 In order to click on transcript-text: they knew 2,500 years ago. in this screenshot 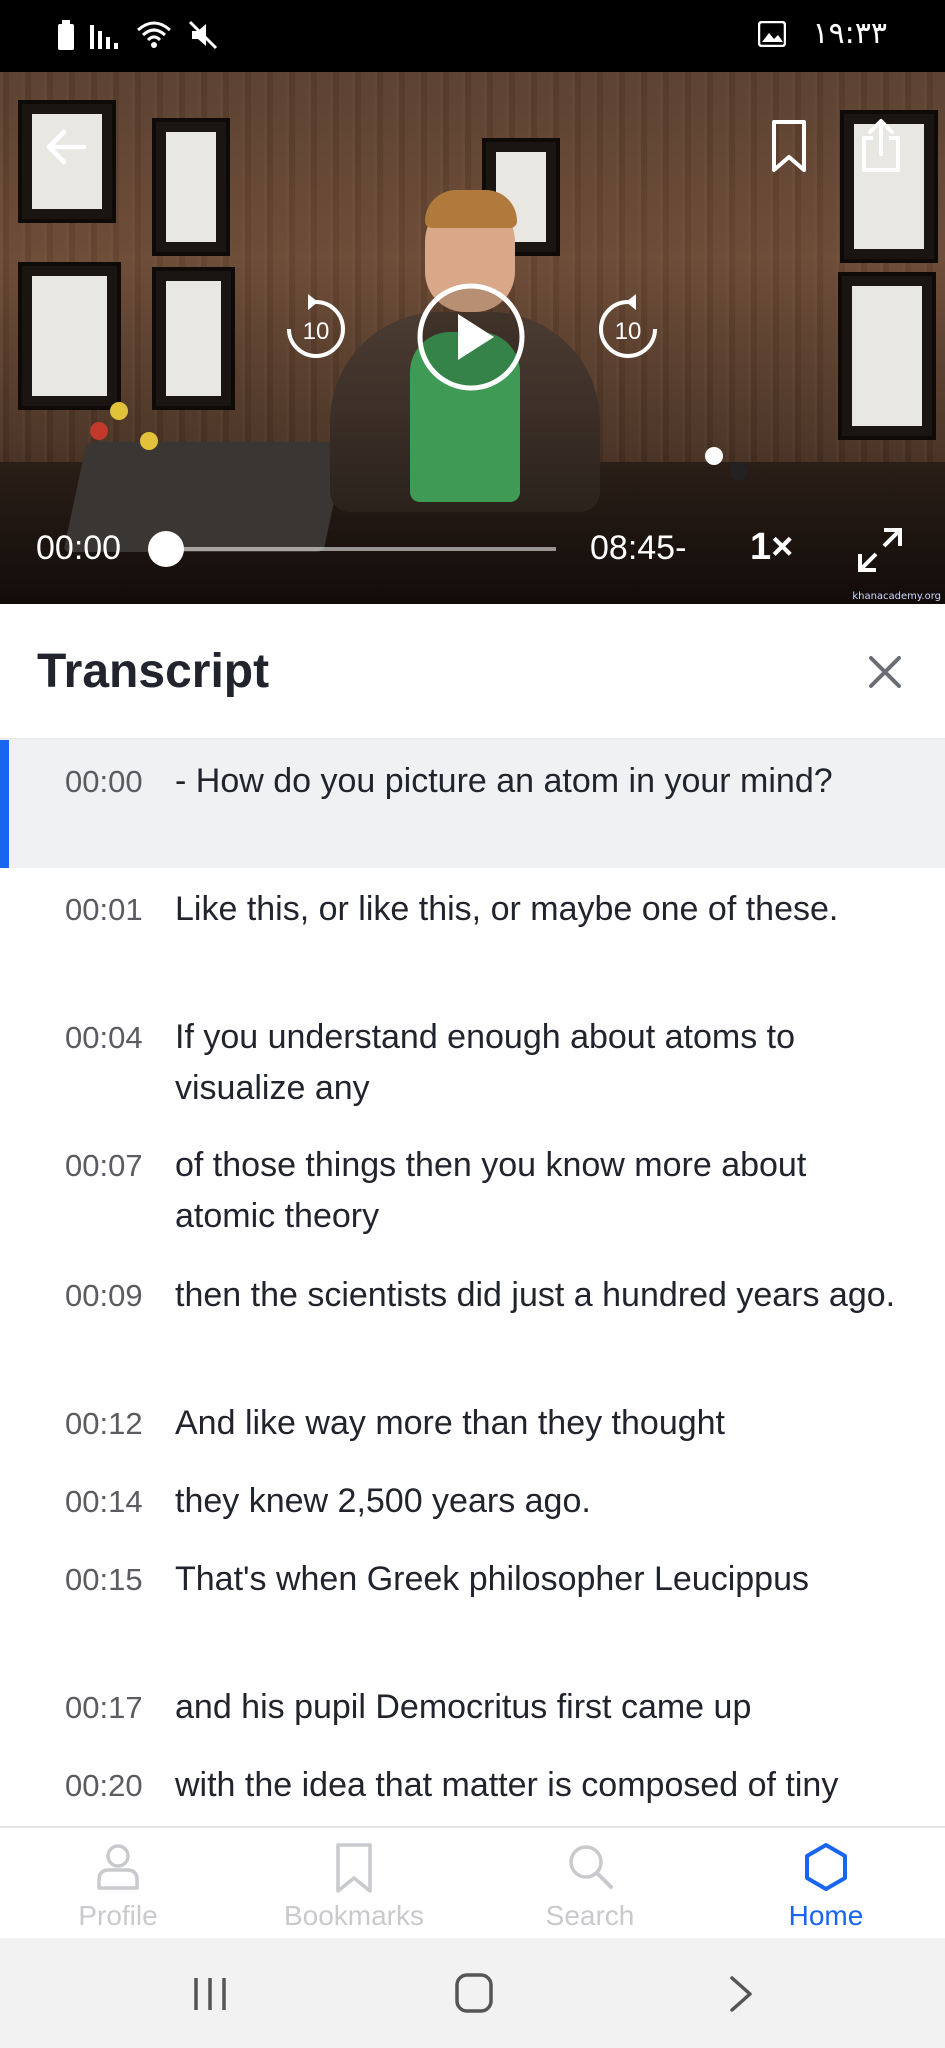, I will do `click(383, 1501)`.